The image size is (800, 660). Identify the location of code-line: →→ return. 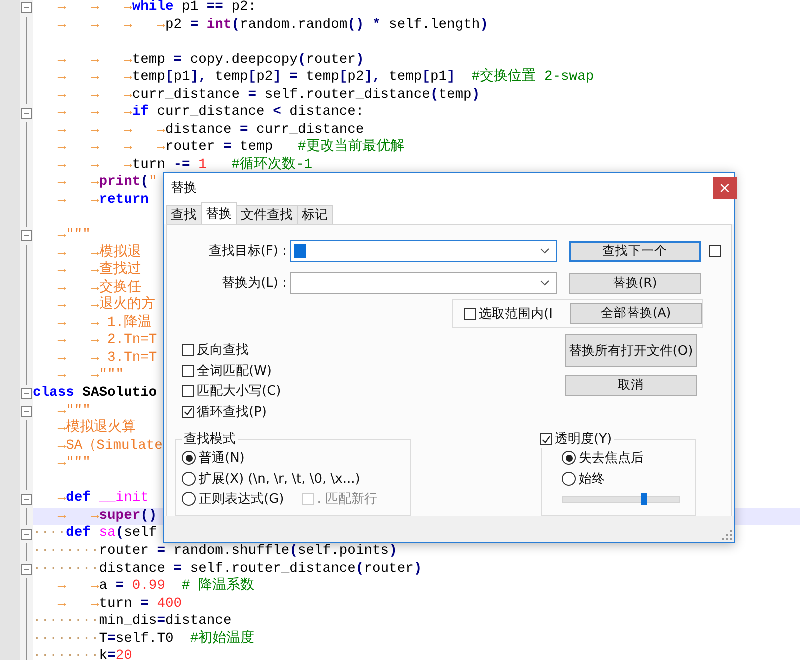
(102, 201).